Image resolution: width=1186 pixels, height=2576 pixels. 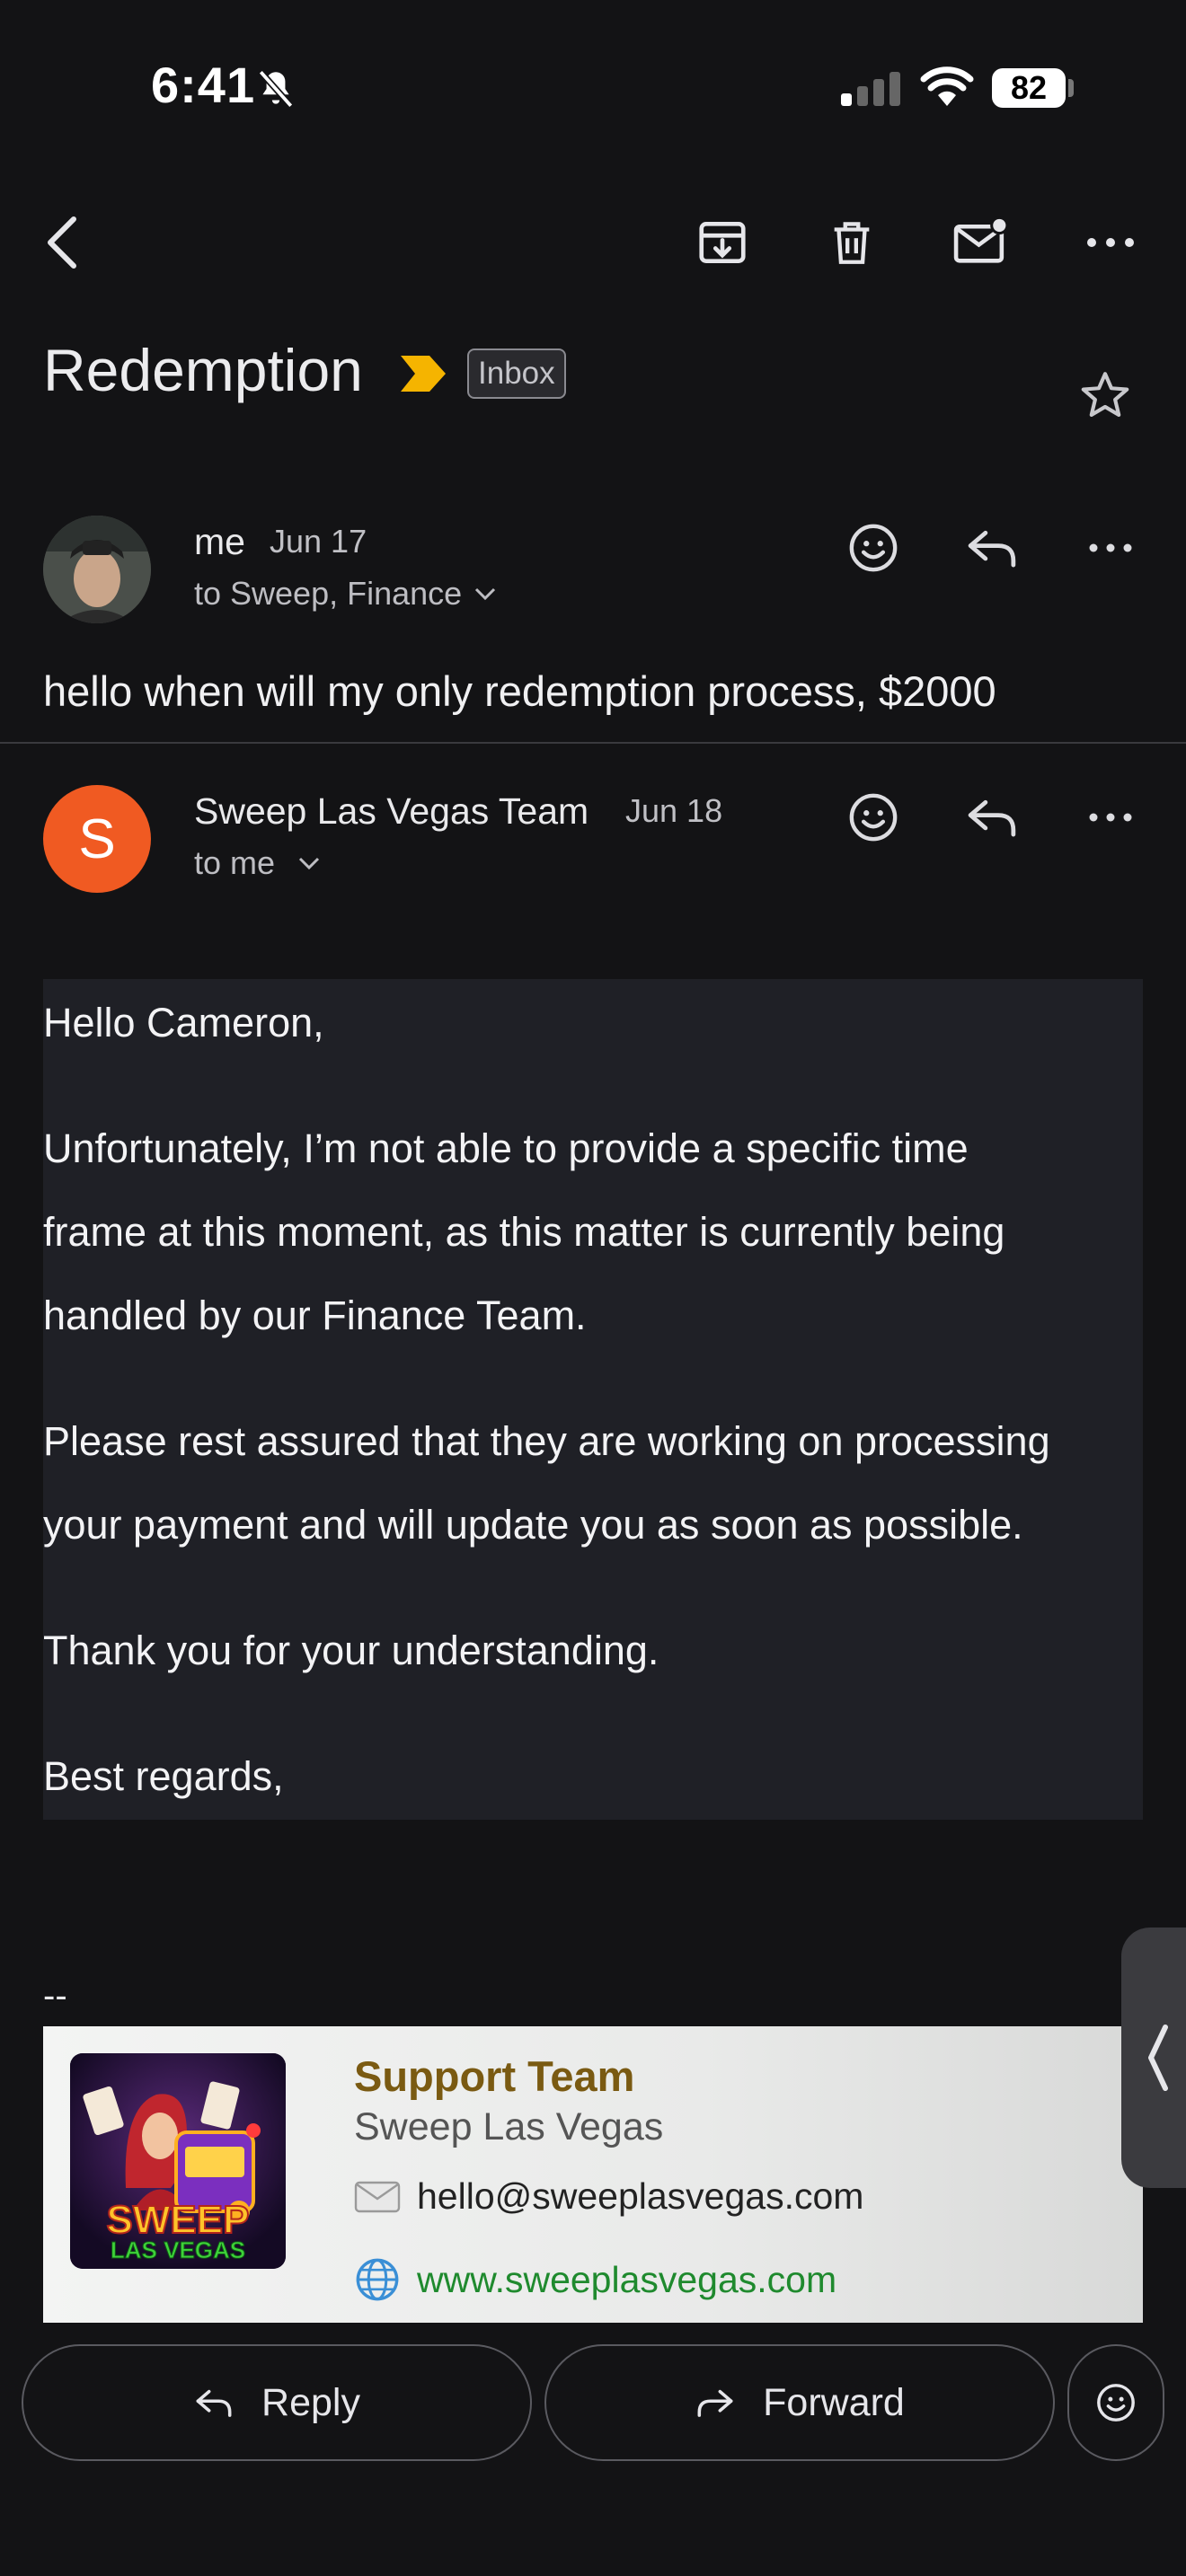 What do you see at coordinates (947, 86) in the screenshot?
I see `wifi-icon` at bounding box center [947, 86].